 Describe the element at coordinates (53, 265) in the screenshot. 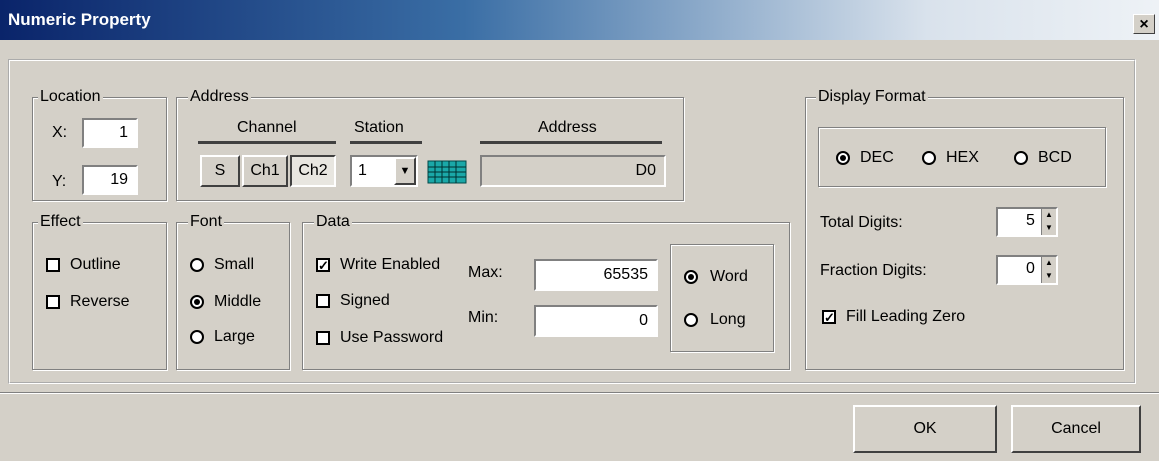

I see `outline-checkbox` at that location.